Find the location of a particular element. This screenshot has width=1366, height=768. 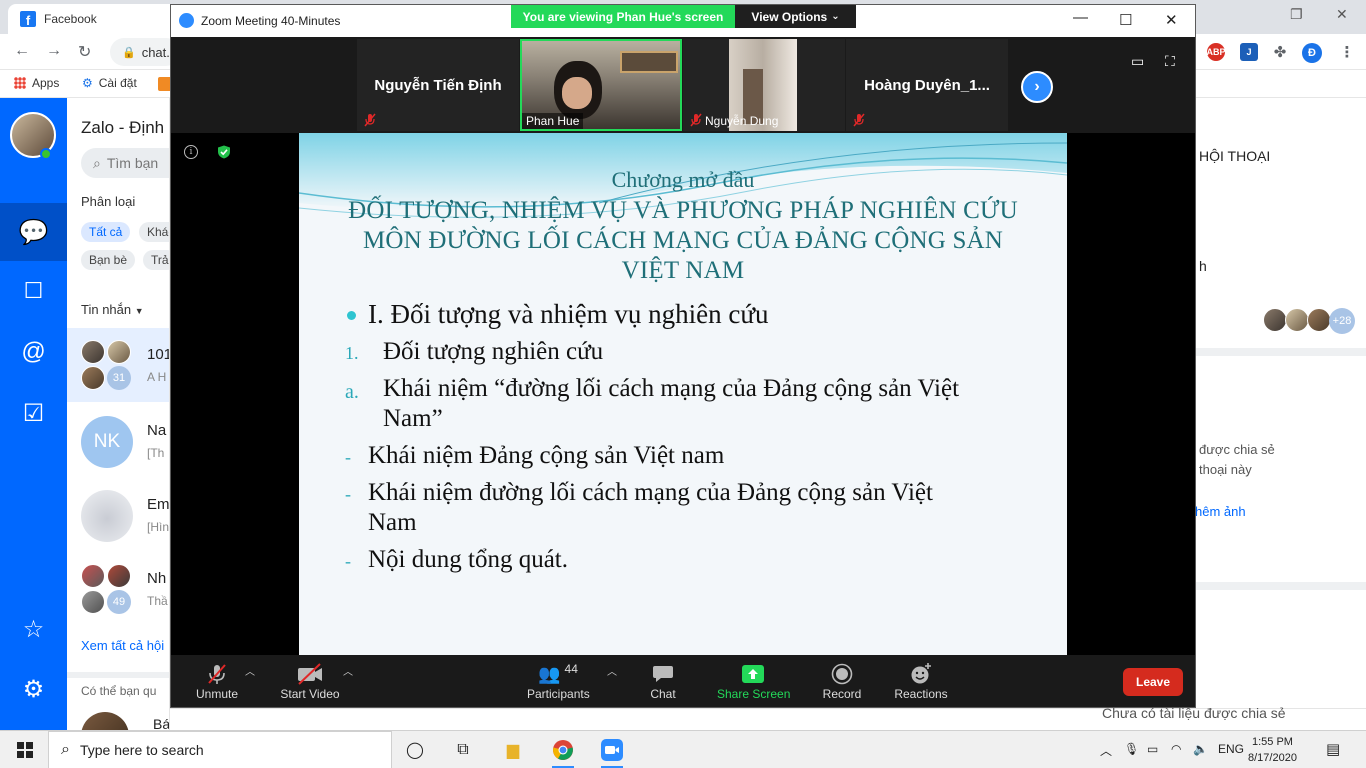

rail-settings: ⚙ is located at coordinates (33, 689).